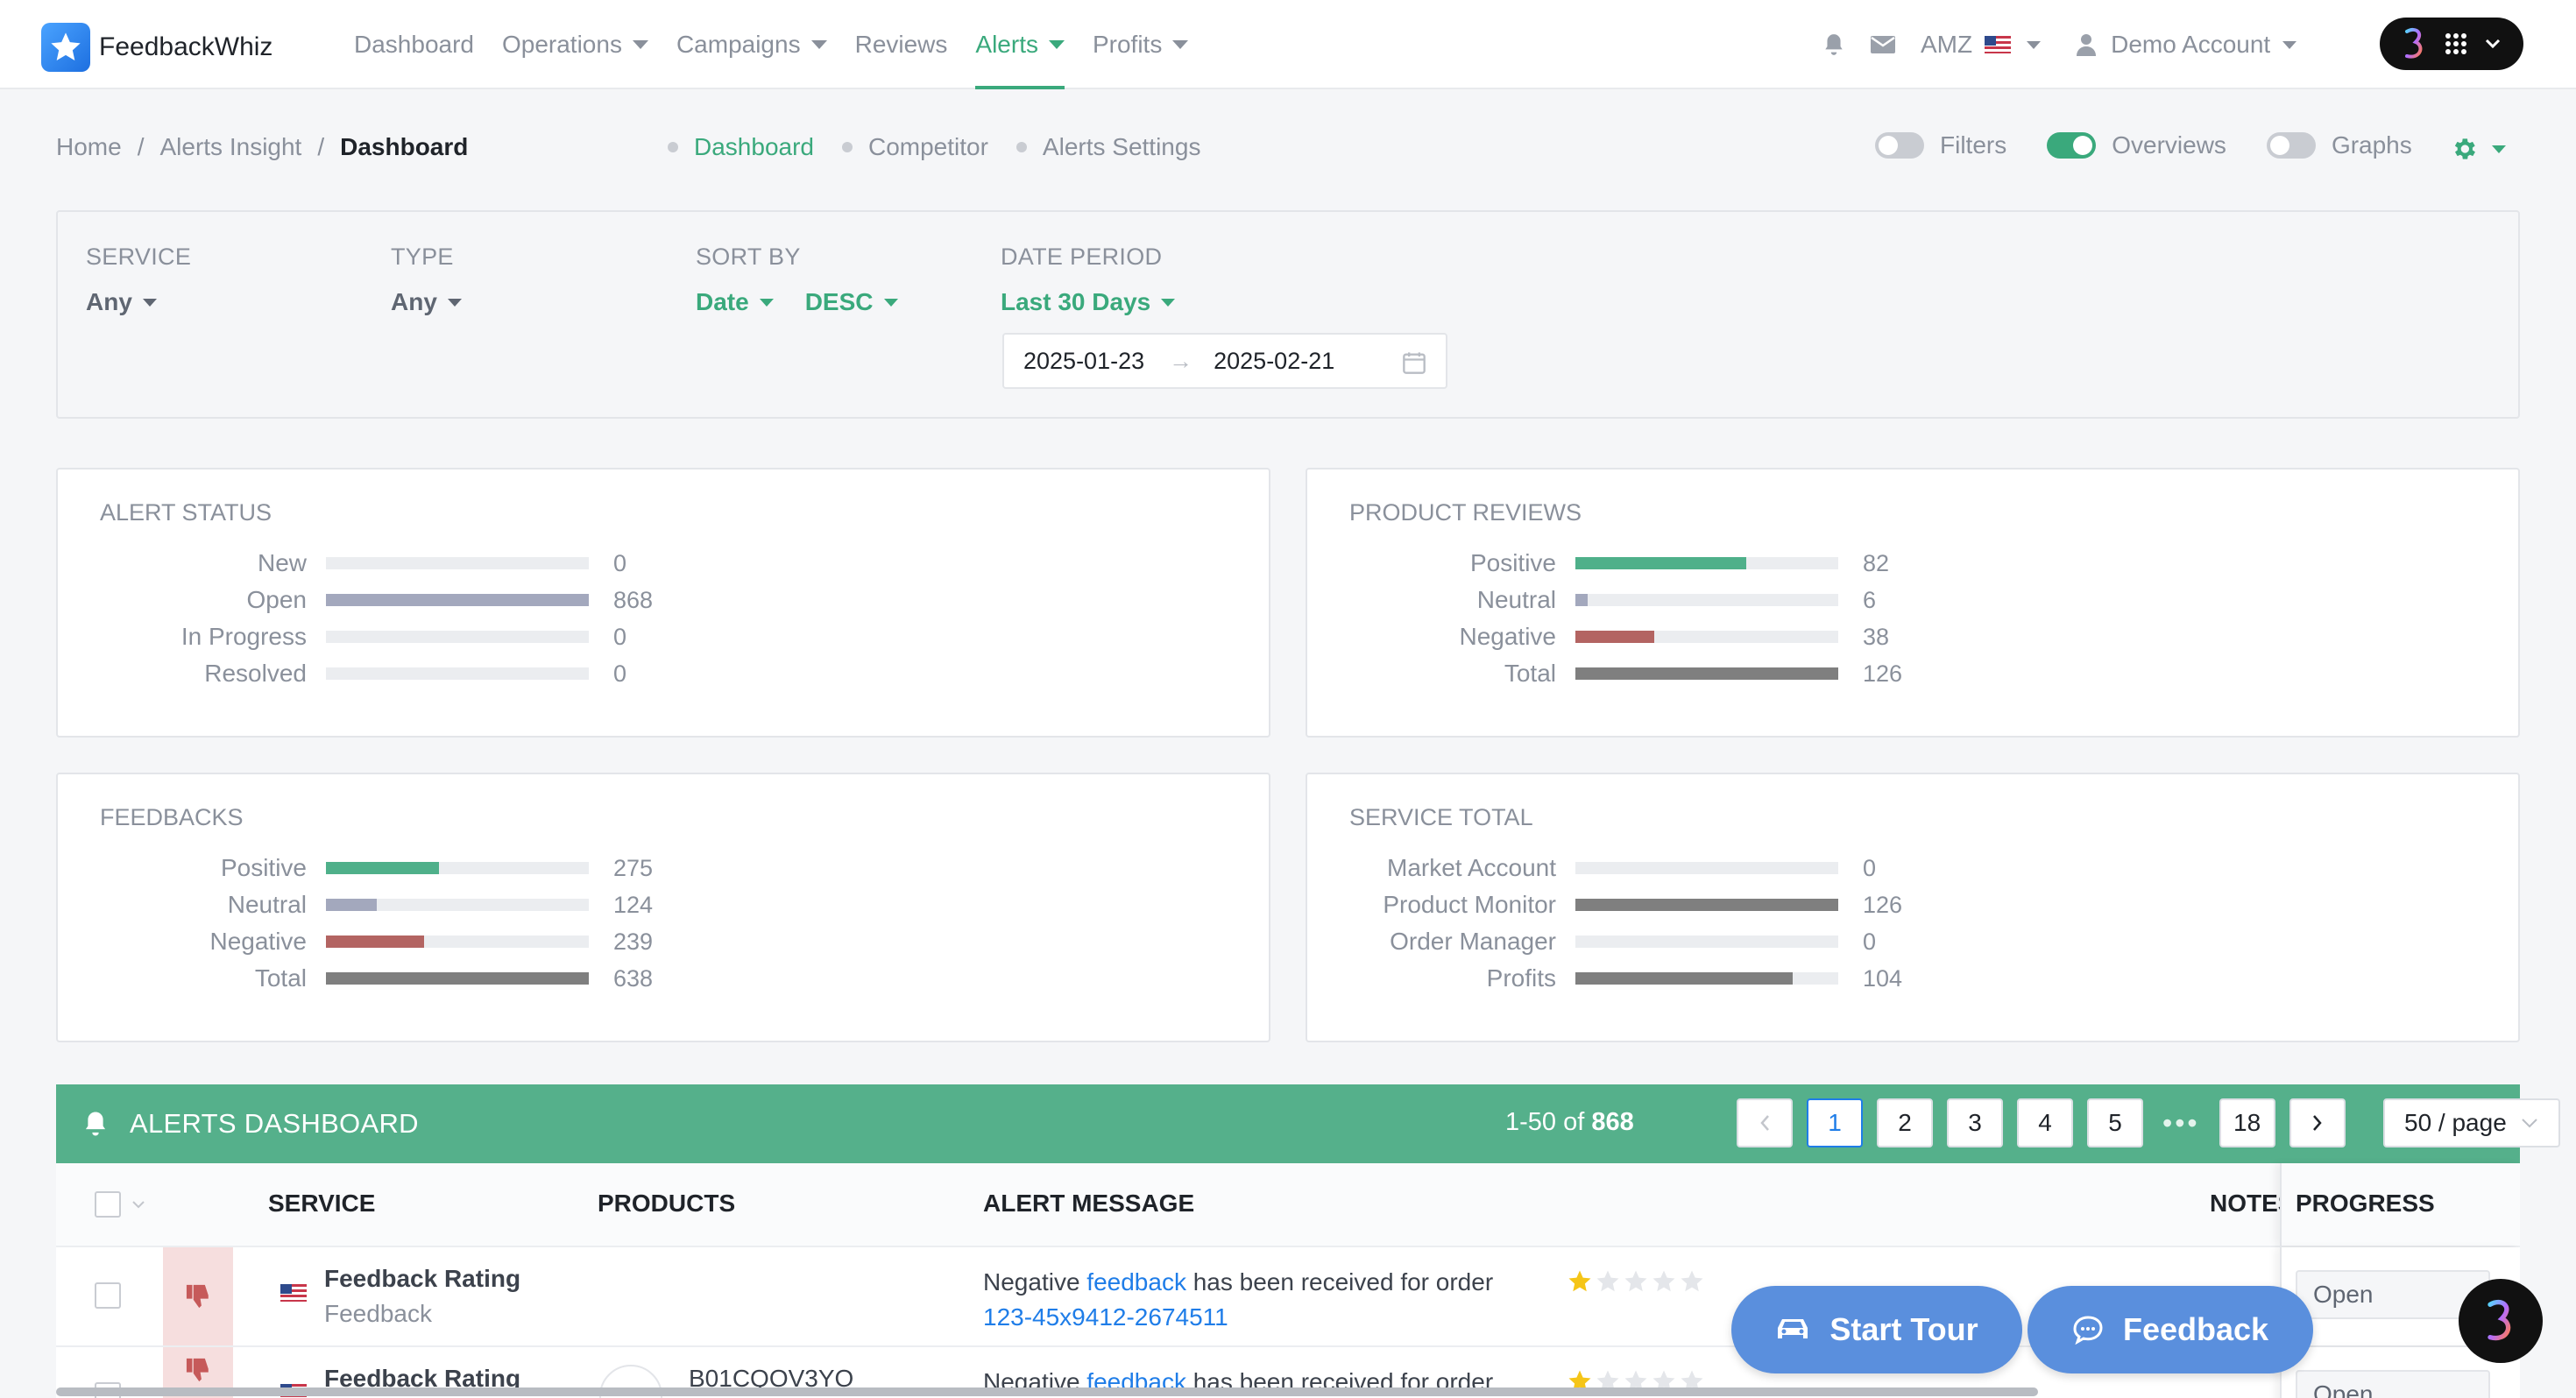 This screenshot has width=2576, height=1398. What do you see at coordinates (321, 1204) in the screenshot?
I see `column-service: SERVICE` at bounding box center [321, 1204].